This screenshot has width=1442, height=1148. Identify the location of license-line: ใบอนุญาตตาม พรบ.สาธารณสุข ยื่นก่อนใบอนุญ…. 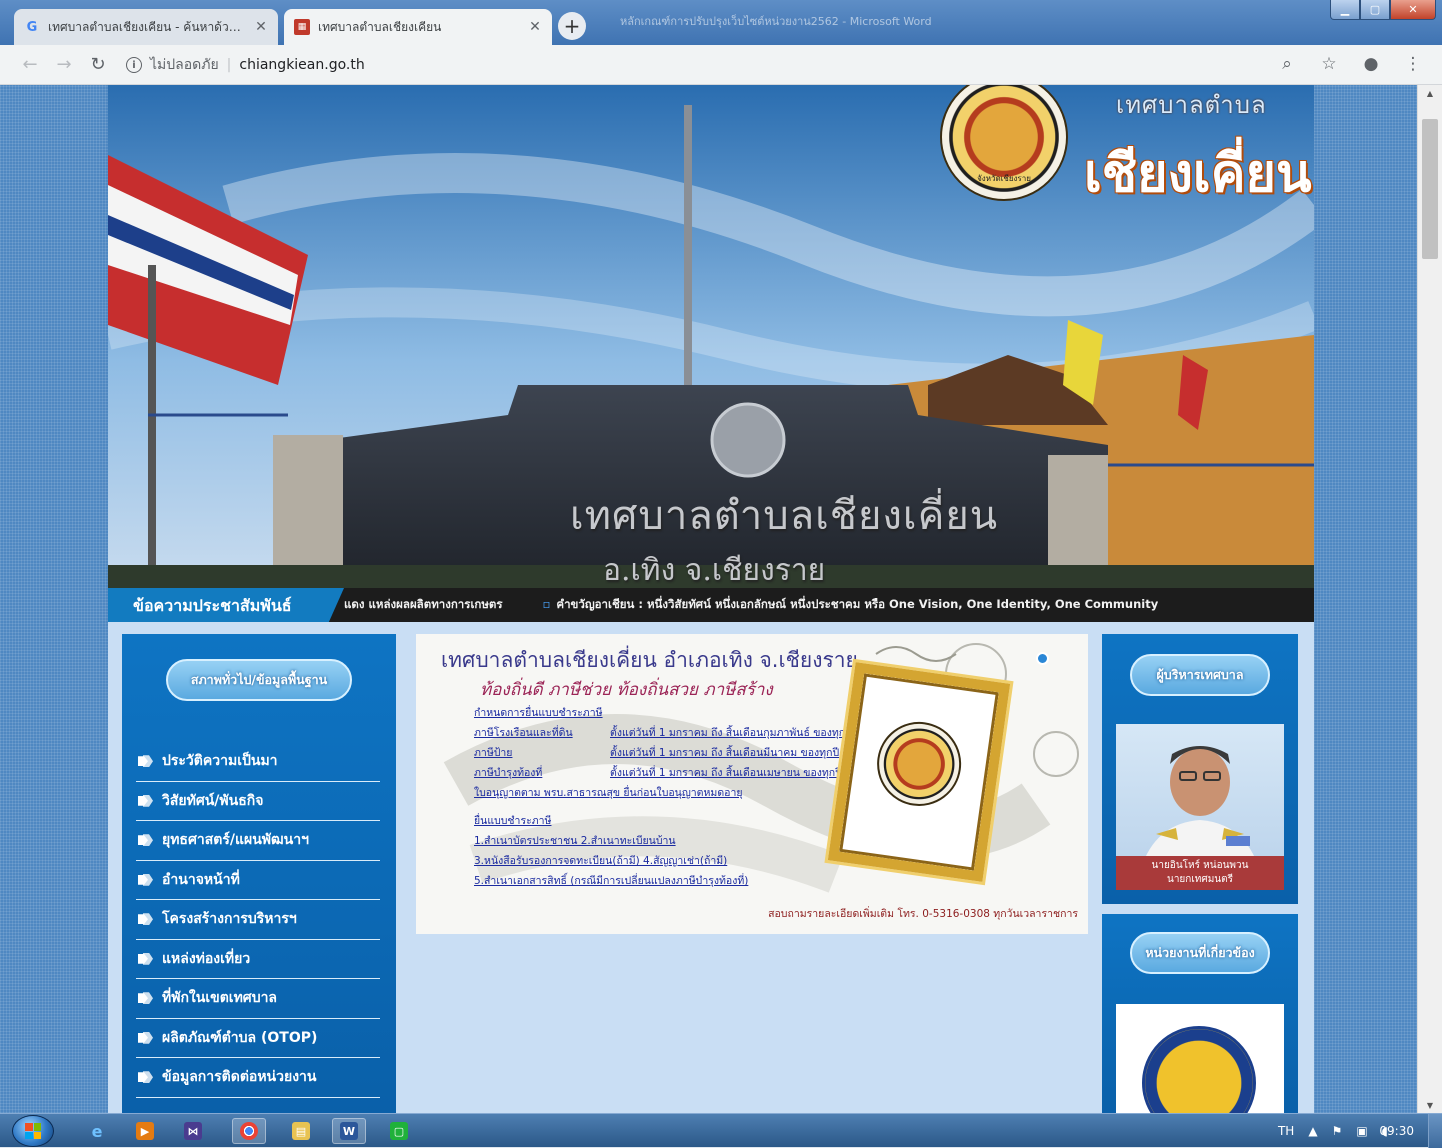
(608, 793).